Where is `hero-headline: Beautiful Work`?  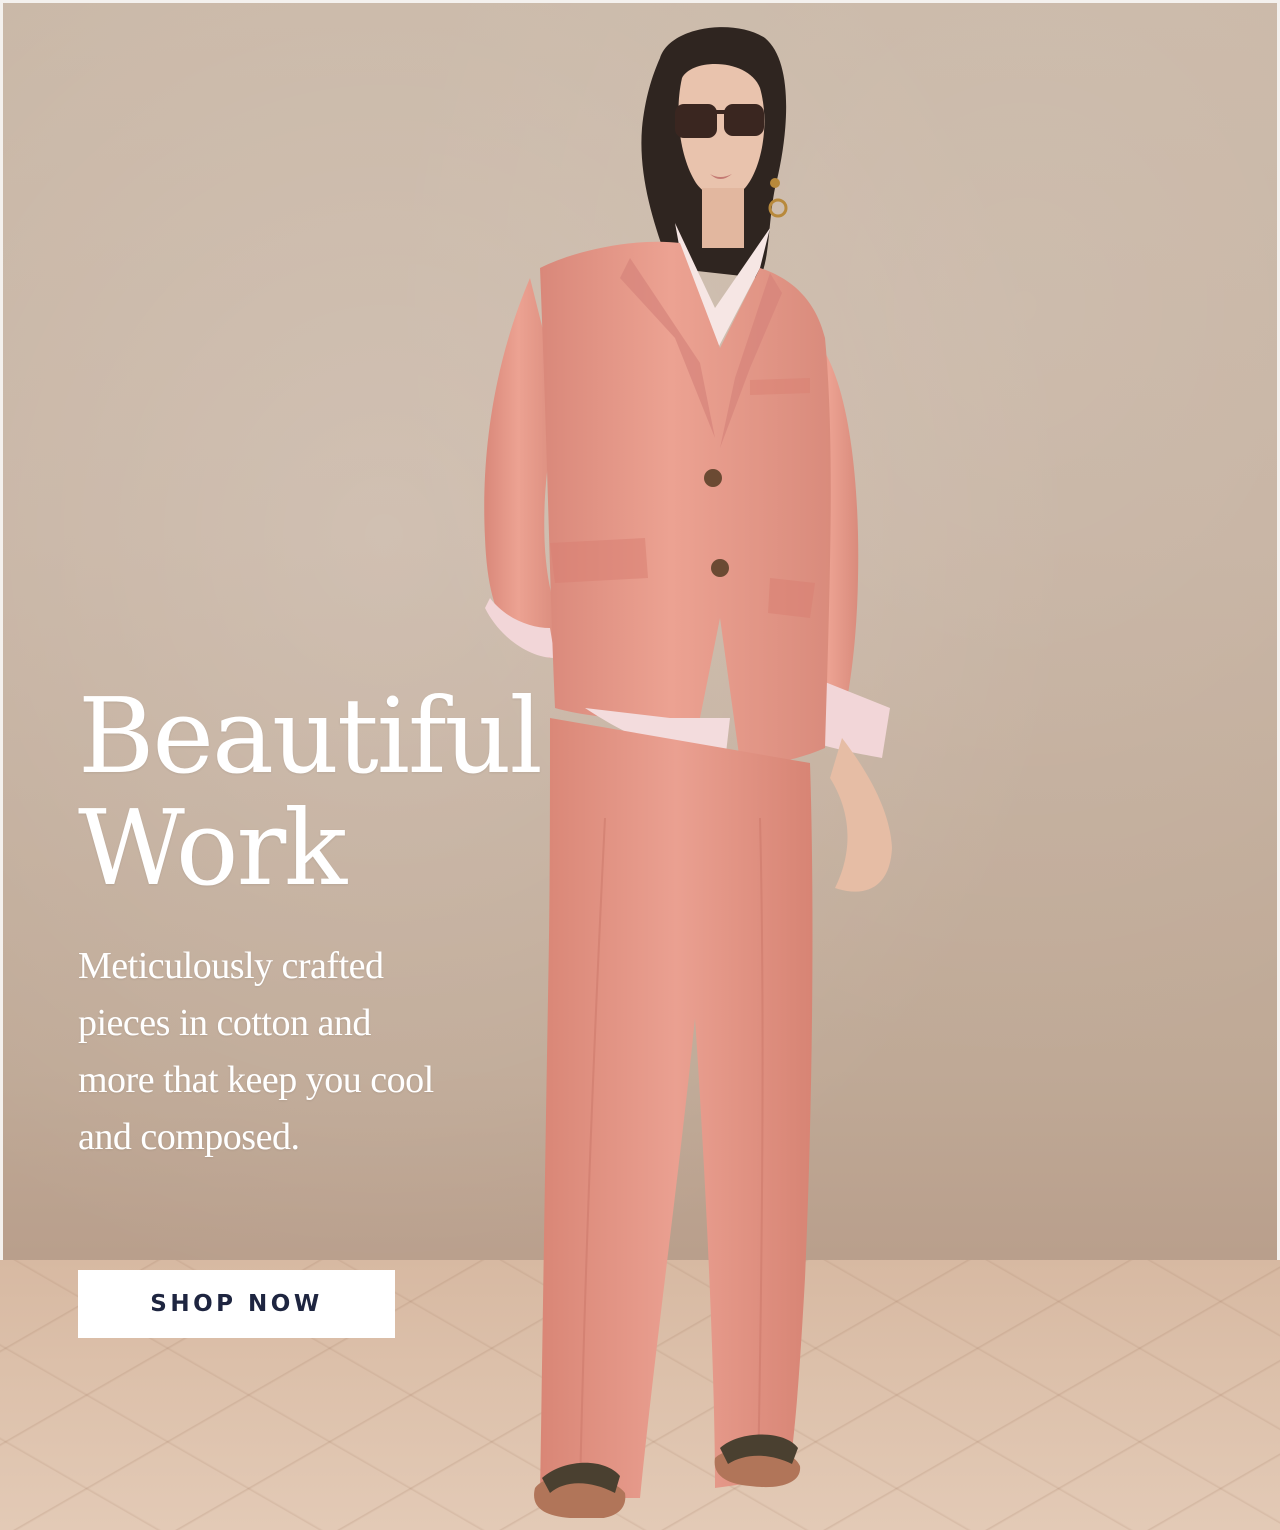
hero-headline: Beautiful Work is located at coordinates (310, 792).